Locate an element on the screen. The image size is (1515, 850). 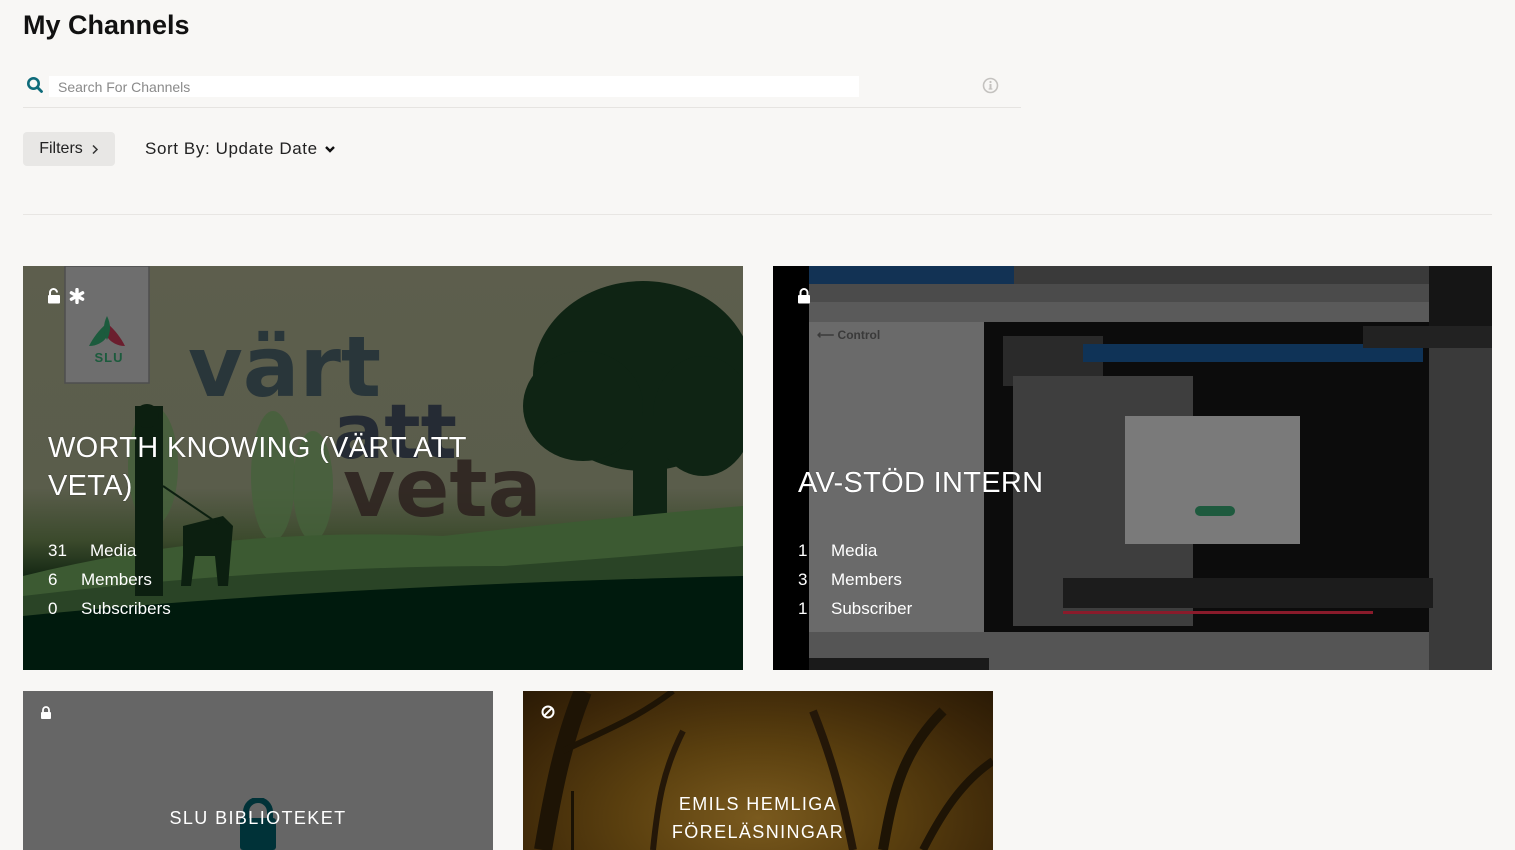
channel-card-emils-hemliga-forelasningar: EMILS HEMLIGA FÖRELÄSNINGAR is located at coordinates (758, 770).